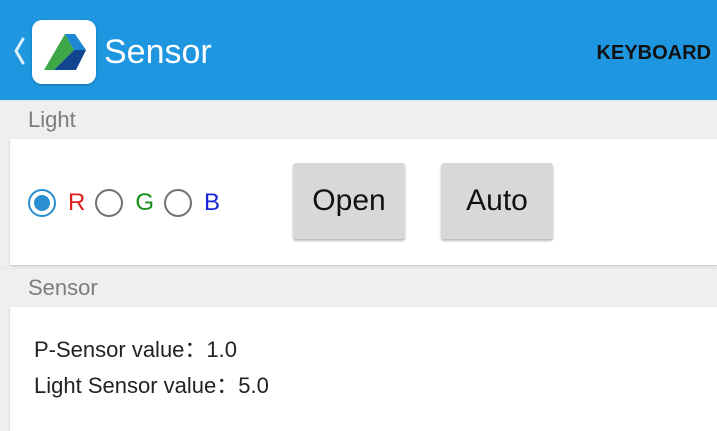 This screenshot has width=717, height=431. Describe the element at coordinates (358, 119) in the screenshot. I see `light-section-header: Light` at that location.